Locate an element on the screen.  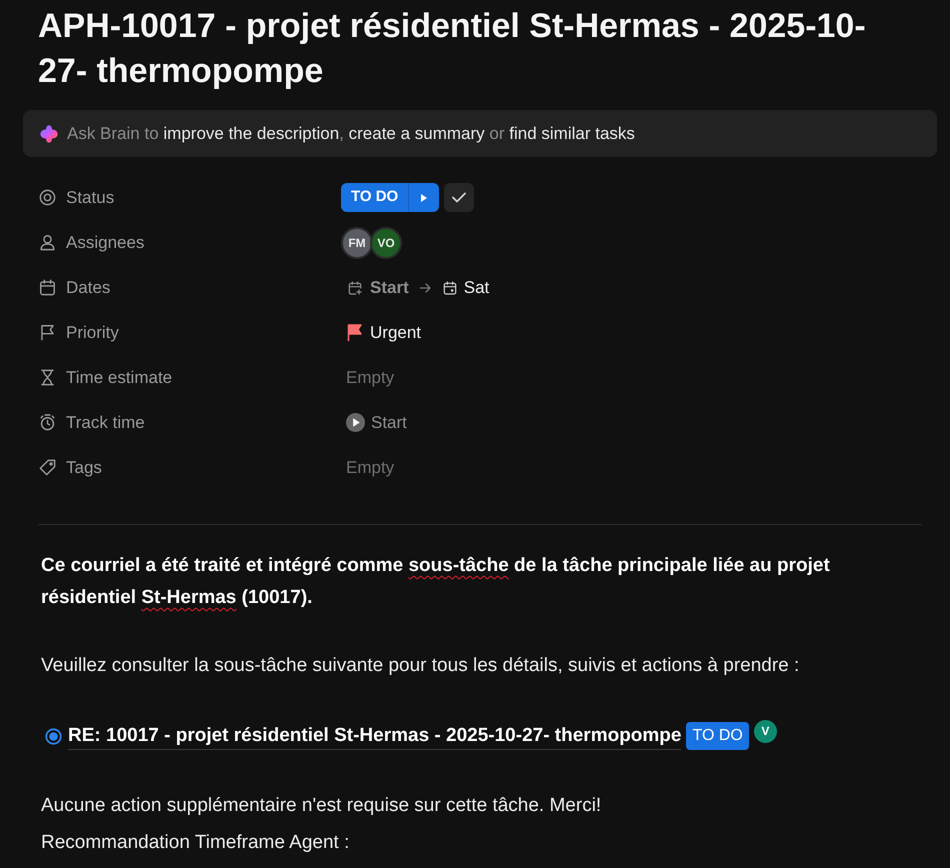
ai-action-link: improve the description is located at coordinates (251, 133).